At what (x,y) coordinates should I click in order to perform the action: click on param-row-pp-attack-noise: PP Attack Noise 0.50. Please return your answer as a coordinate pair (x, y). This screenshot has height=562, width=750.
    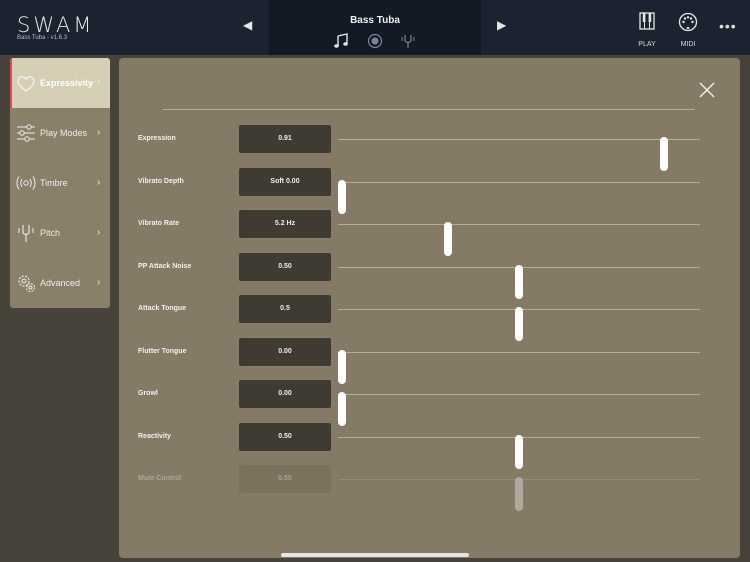
    Looking at the image, I should click on (429, 276).